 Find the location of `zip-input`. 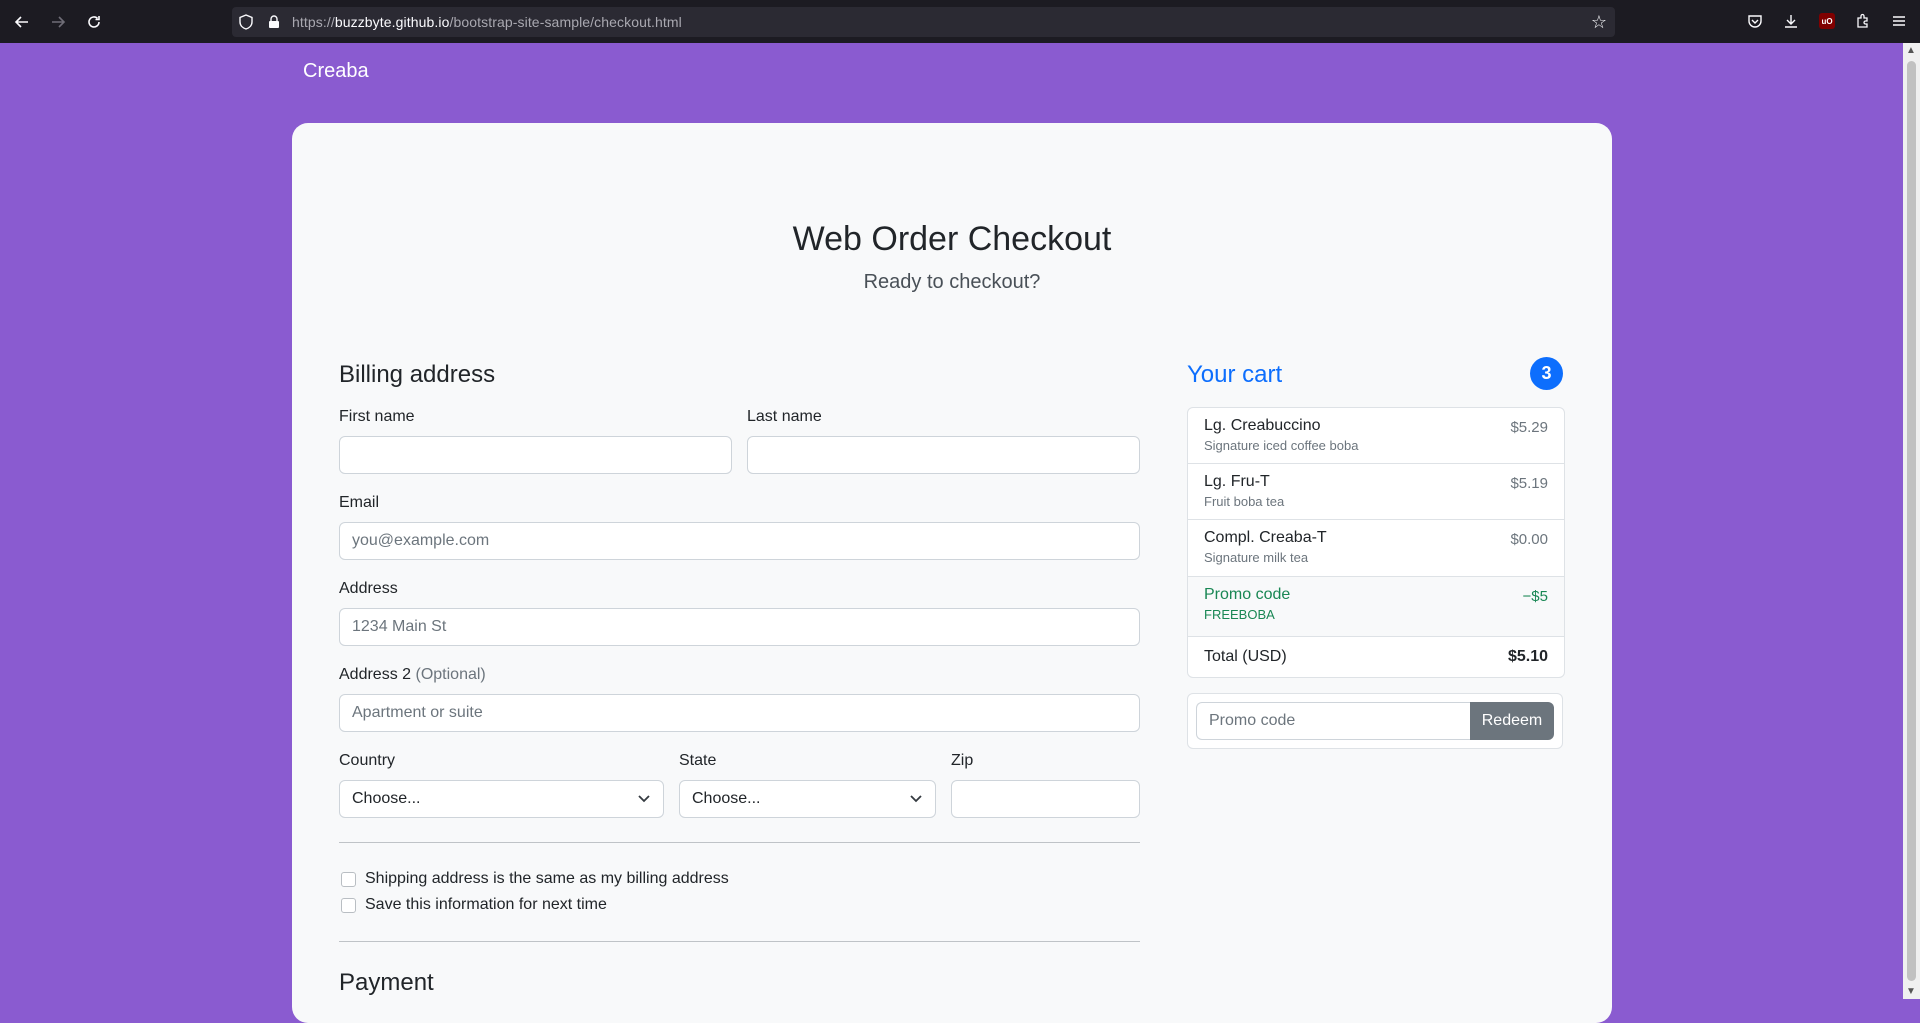

zip-input is located at coordinates (1045, 799).